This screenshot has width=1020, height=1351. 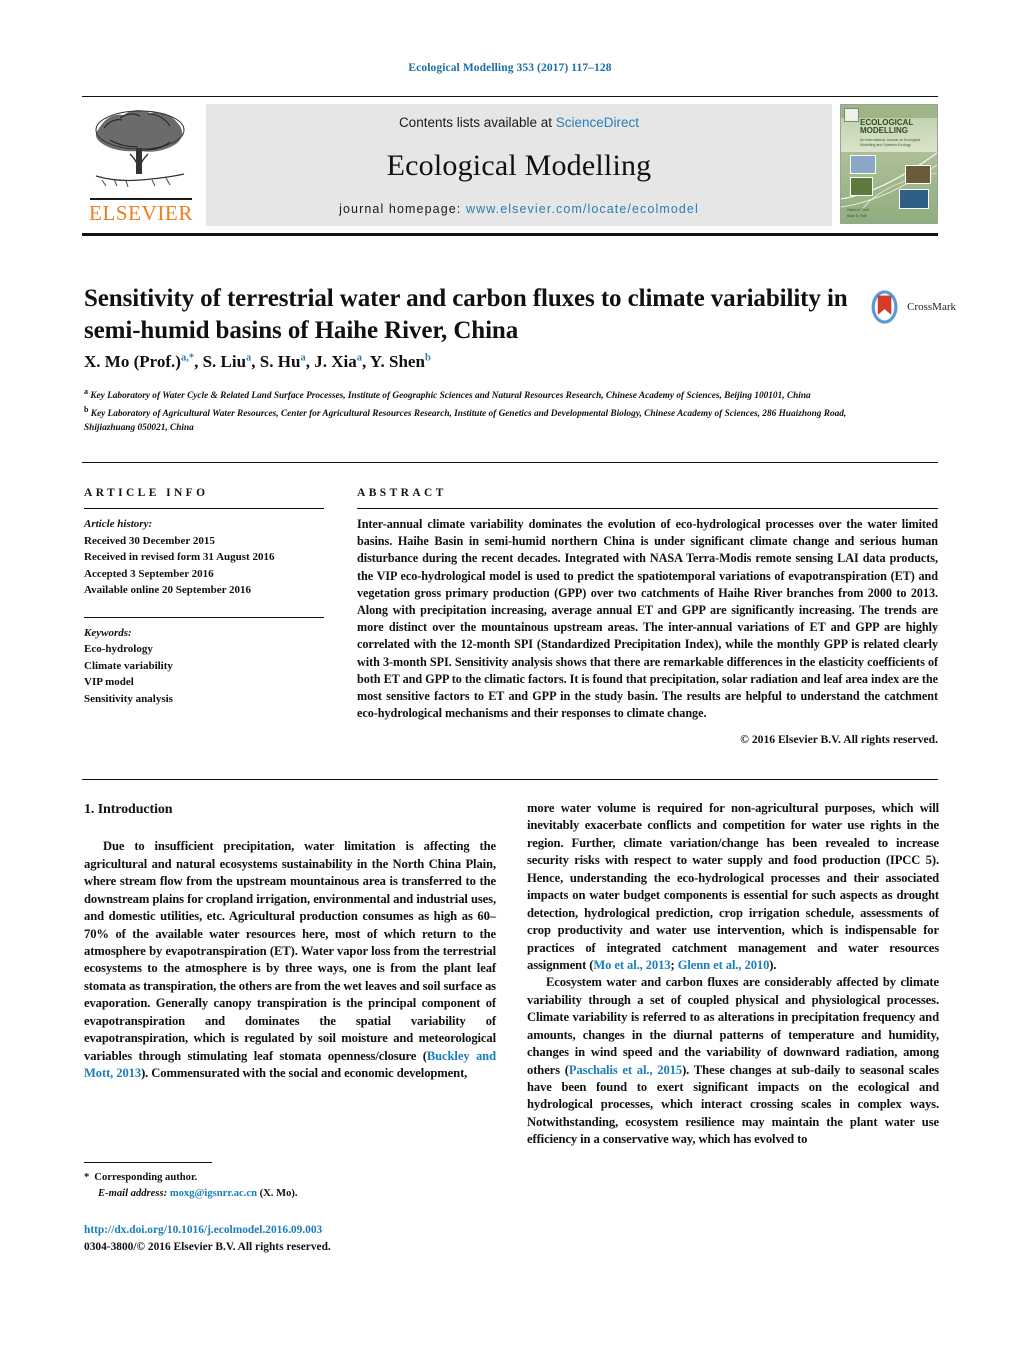 I want to click on journal-title: Ecological Modelling, so click(x=519, y=165).